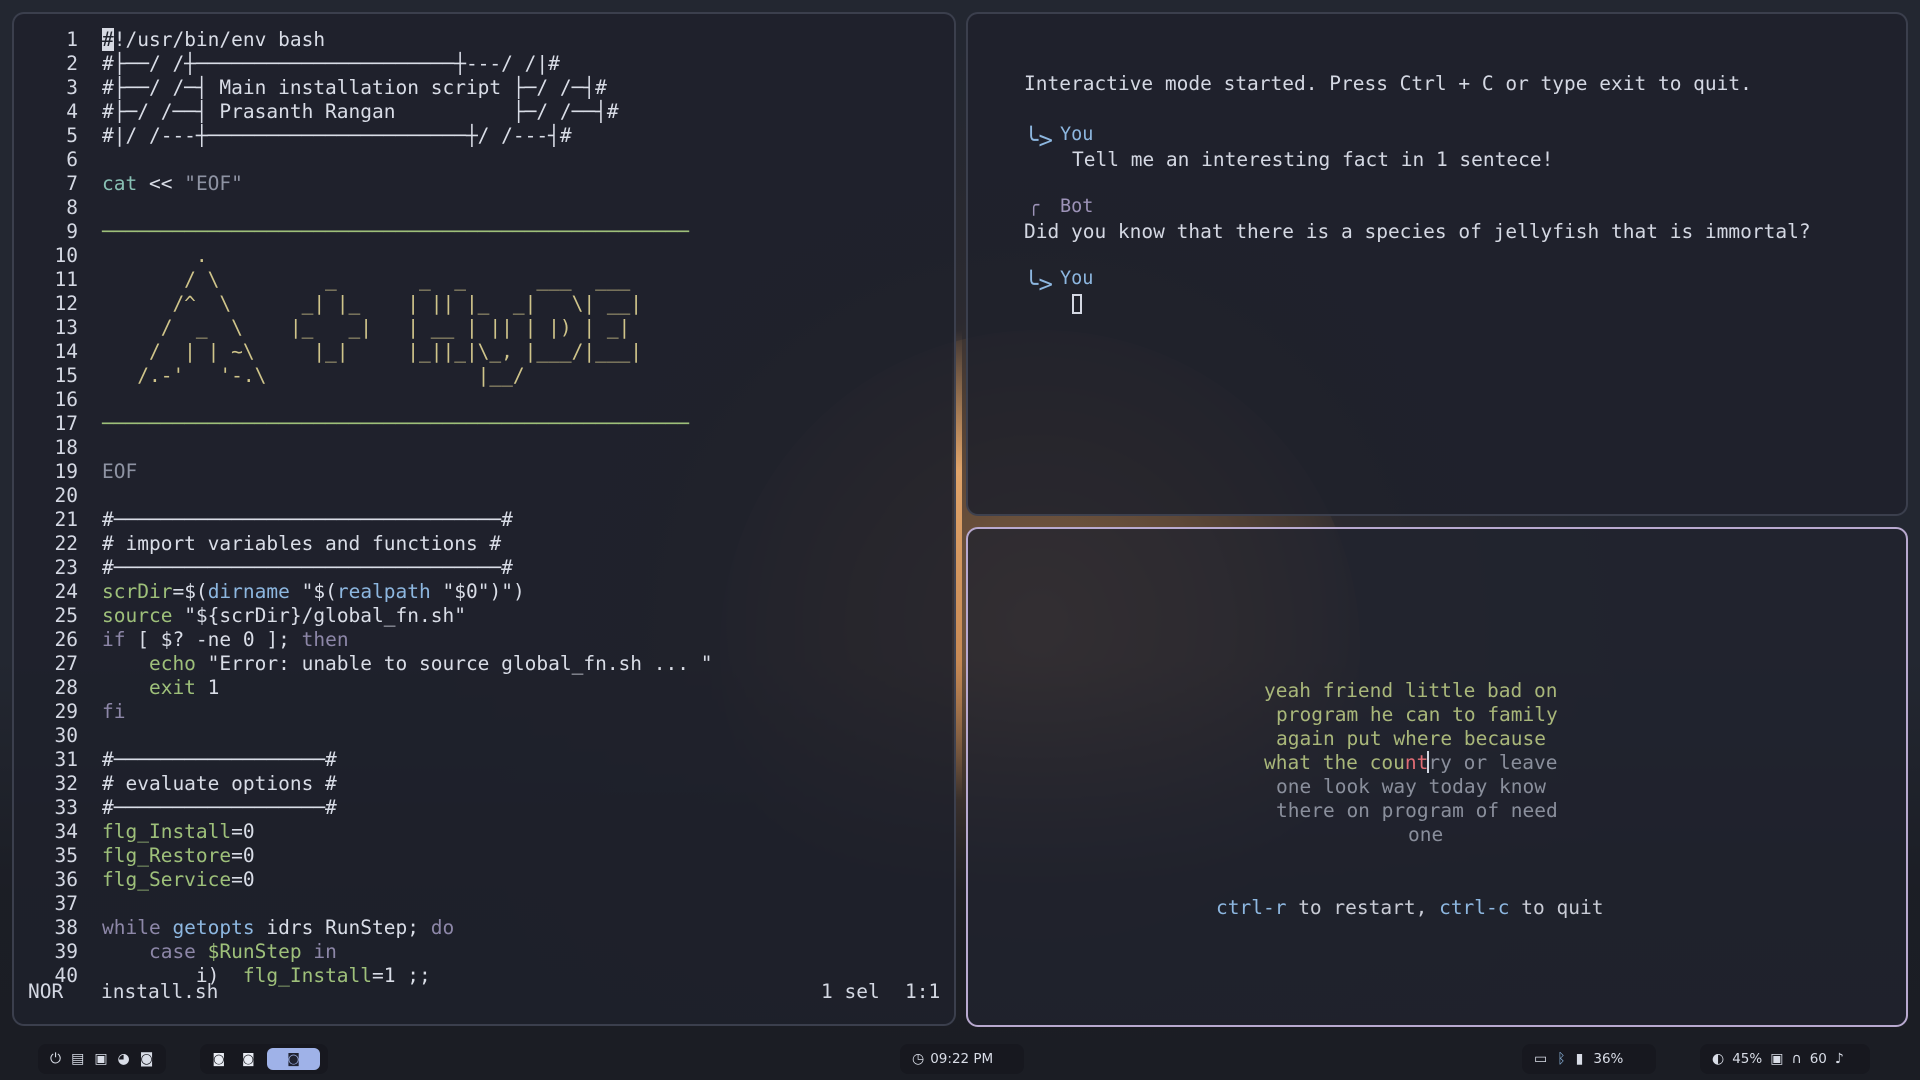  Describe the element at coordinates (66, 639) in the screenshot. I see `line-number: 26` at that location.